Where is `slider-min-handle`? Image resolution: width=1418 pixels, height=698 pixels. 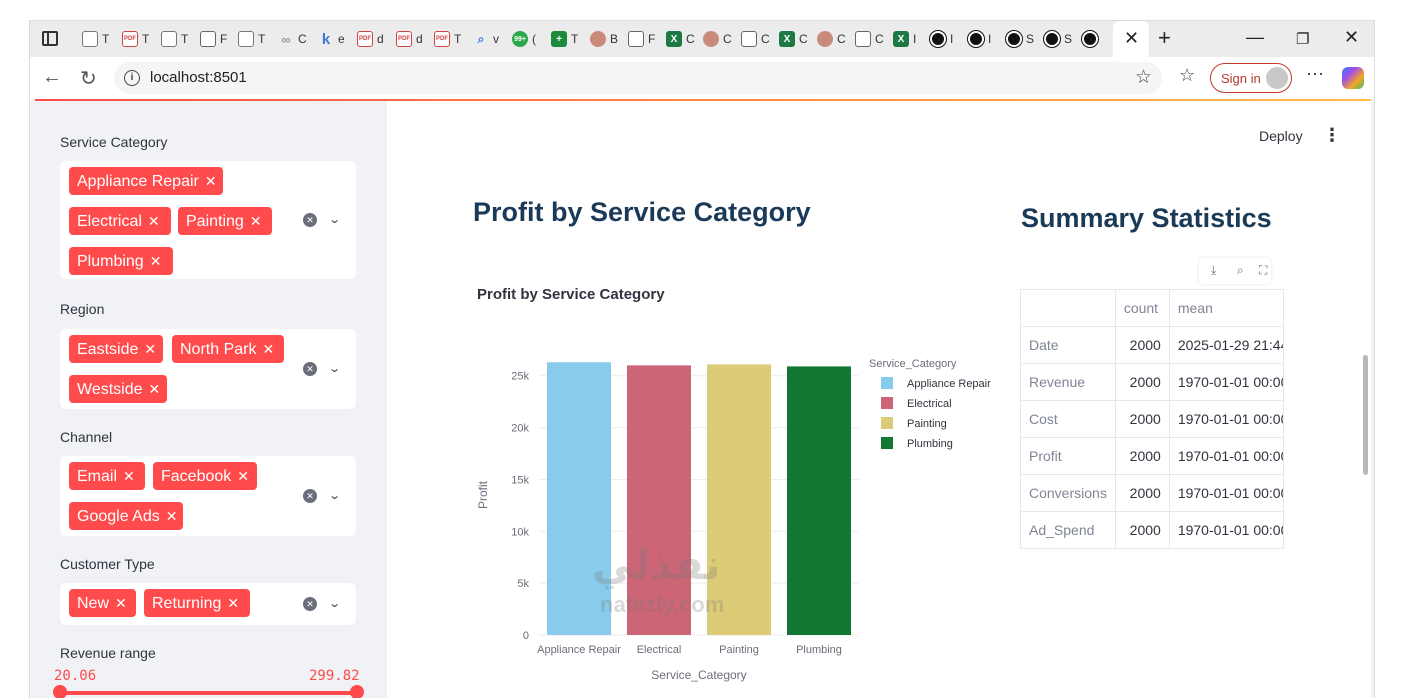 slider-min-handle is located at coordinates (60, 691).